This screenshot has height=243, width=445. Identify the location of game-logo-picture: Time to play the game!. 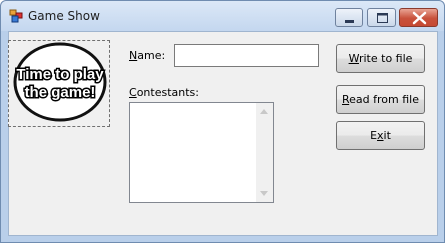
(59, 83).